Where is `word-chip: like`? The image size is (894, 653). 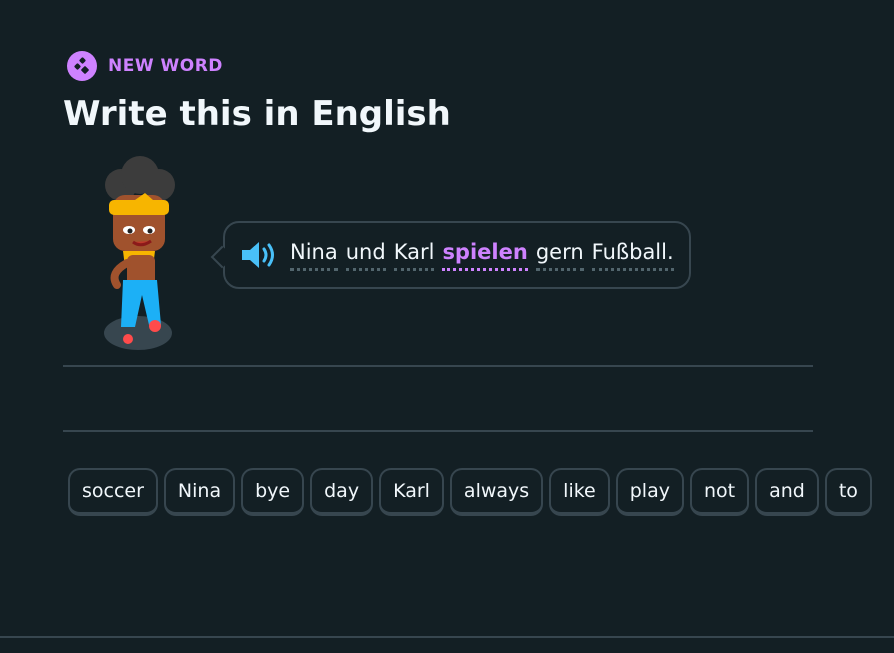
word-chip: like is located at coordinates (579, 492).